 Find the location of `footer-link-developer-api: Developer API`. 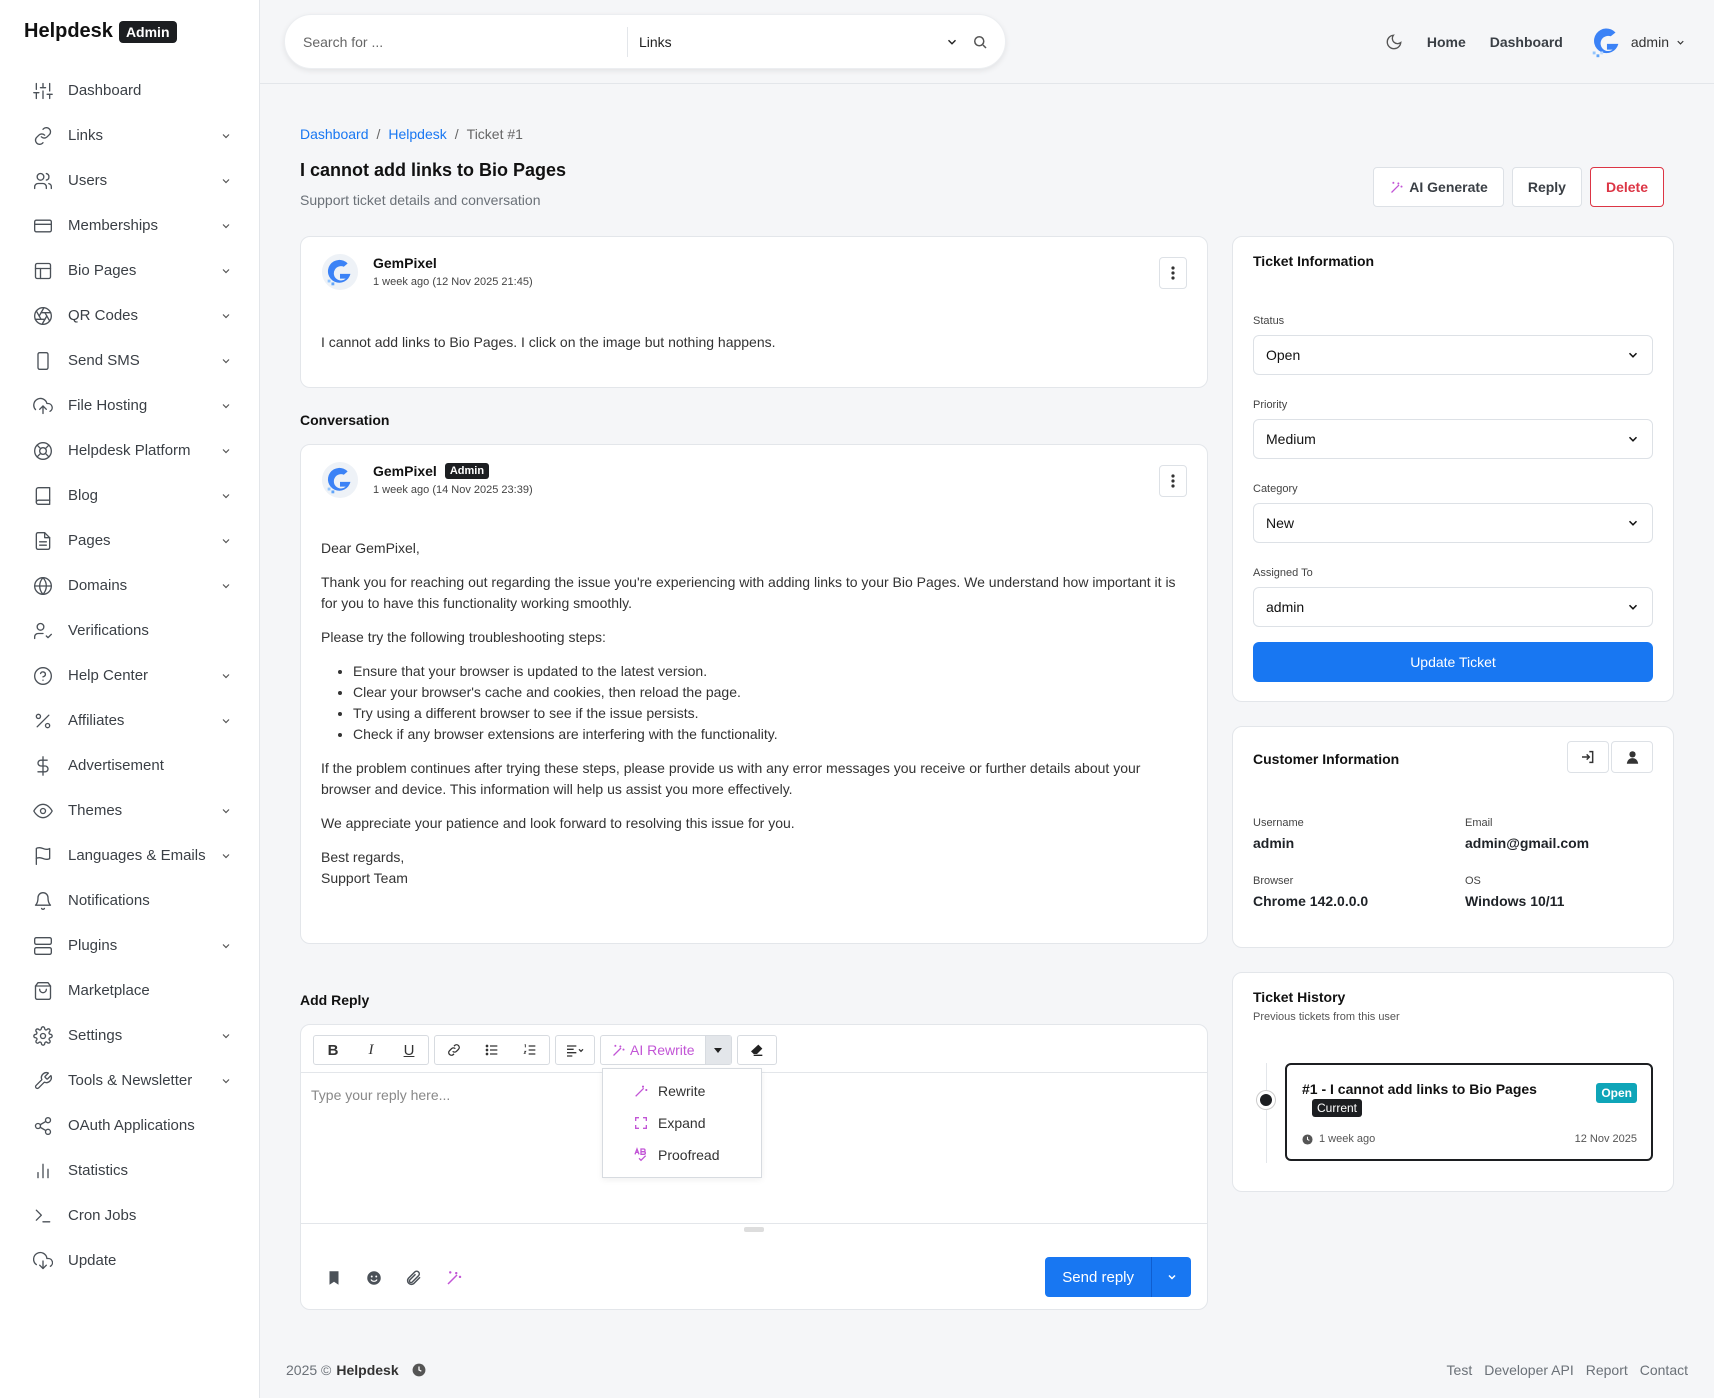

footer-link-developer-api: Developer API is located at coordinates (1529, 1370).